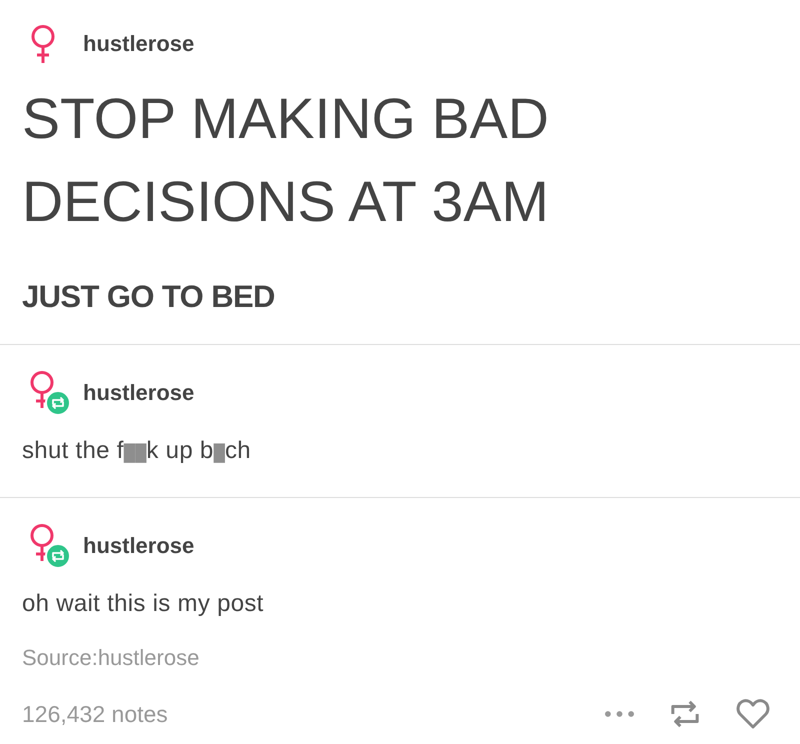 The image size is (800, 744). What do you see at coordinates (136, 452) in the screenshot?
I see `reblog-text: shut the f██k up b█ch` at bounding box center [136, 452].